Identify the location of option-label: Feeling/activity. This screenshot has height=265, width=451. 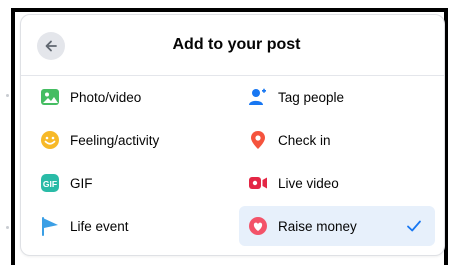
(115, 140).